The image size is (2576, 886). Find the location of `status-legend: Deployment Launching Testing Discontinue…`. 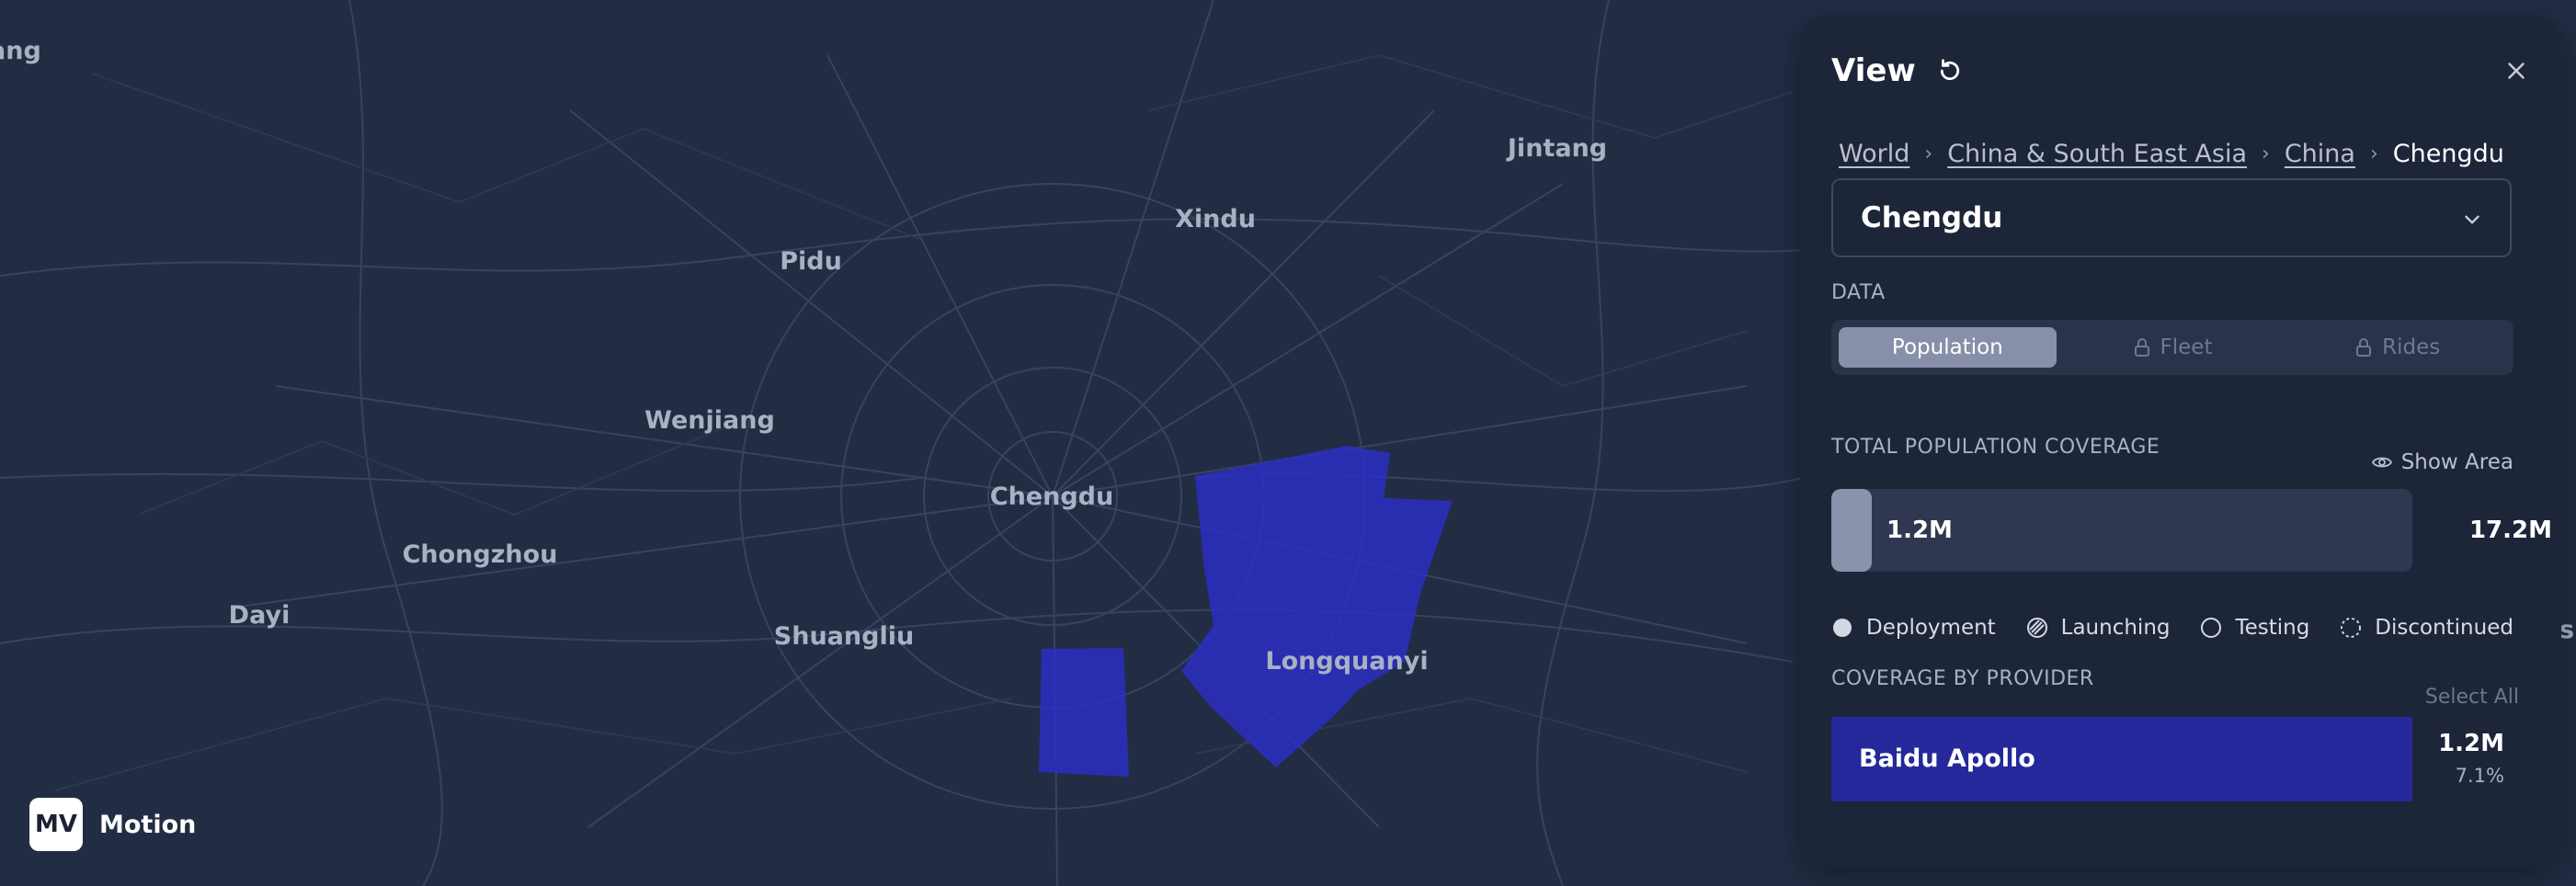

status-legend: Deployment Launching Testing Discontinue… is located at coordinates (2172, 628).